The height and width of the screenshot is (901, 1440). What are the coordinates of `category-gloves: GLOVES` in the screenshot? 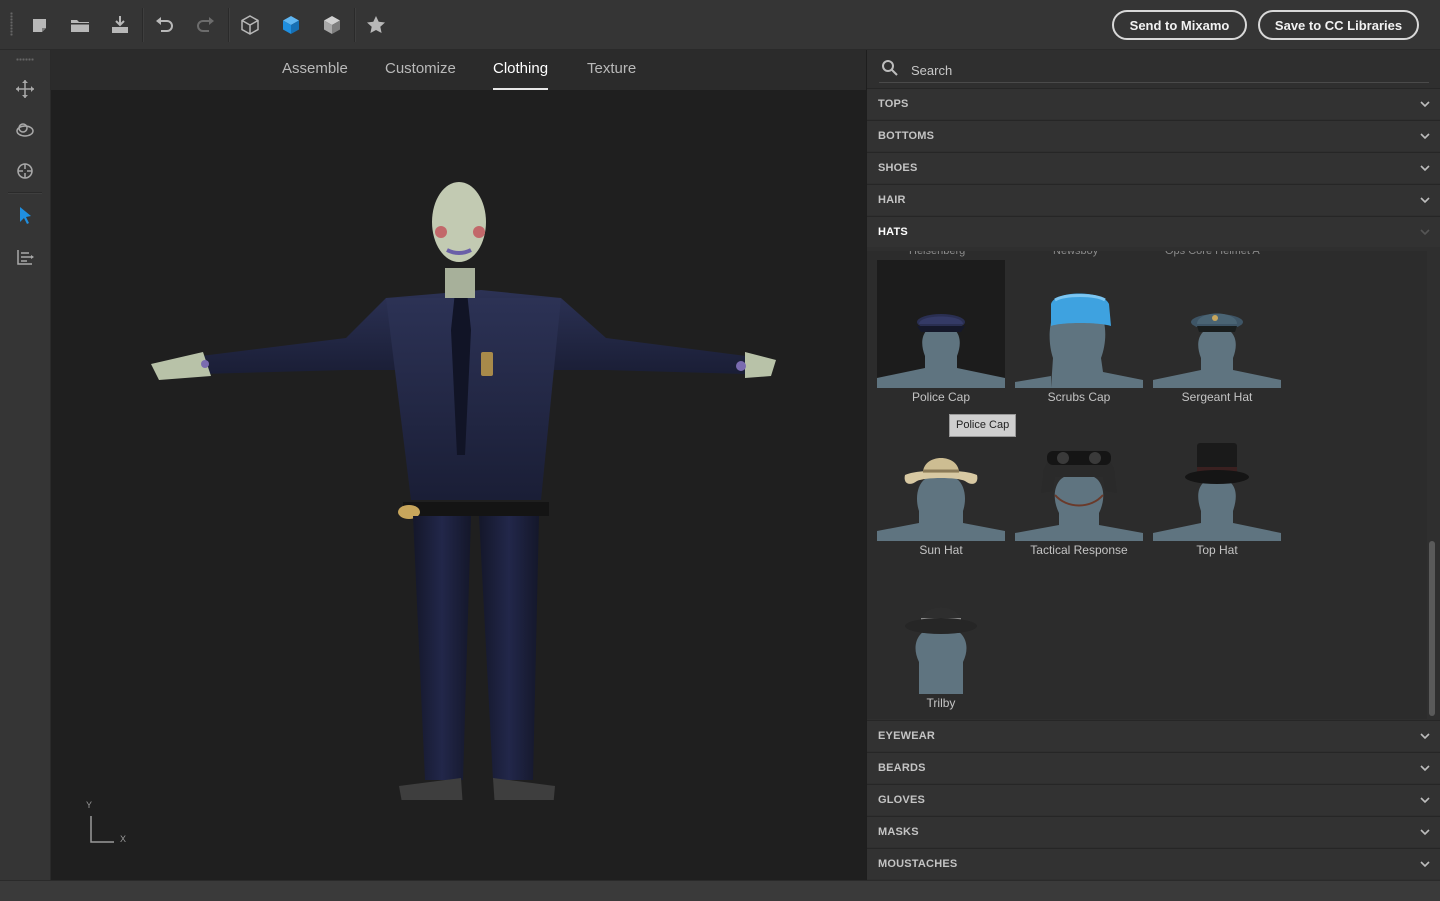 It's located at (1153, 799).